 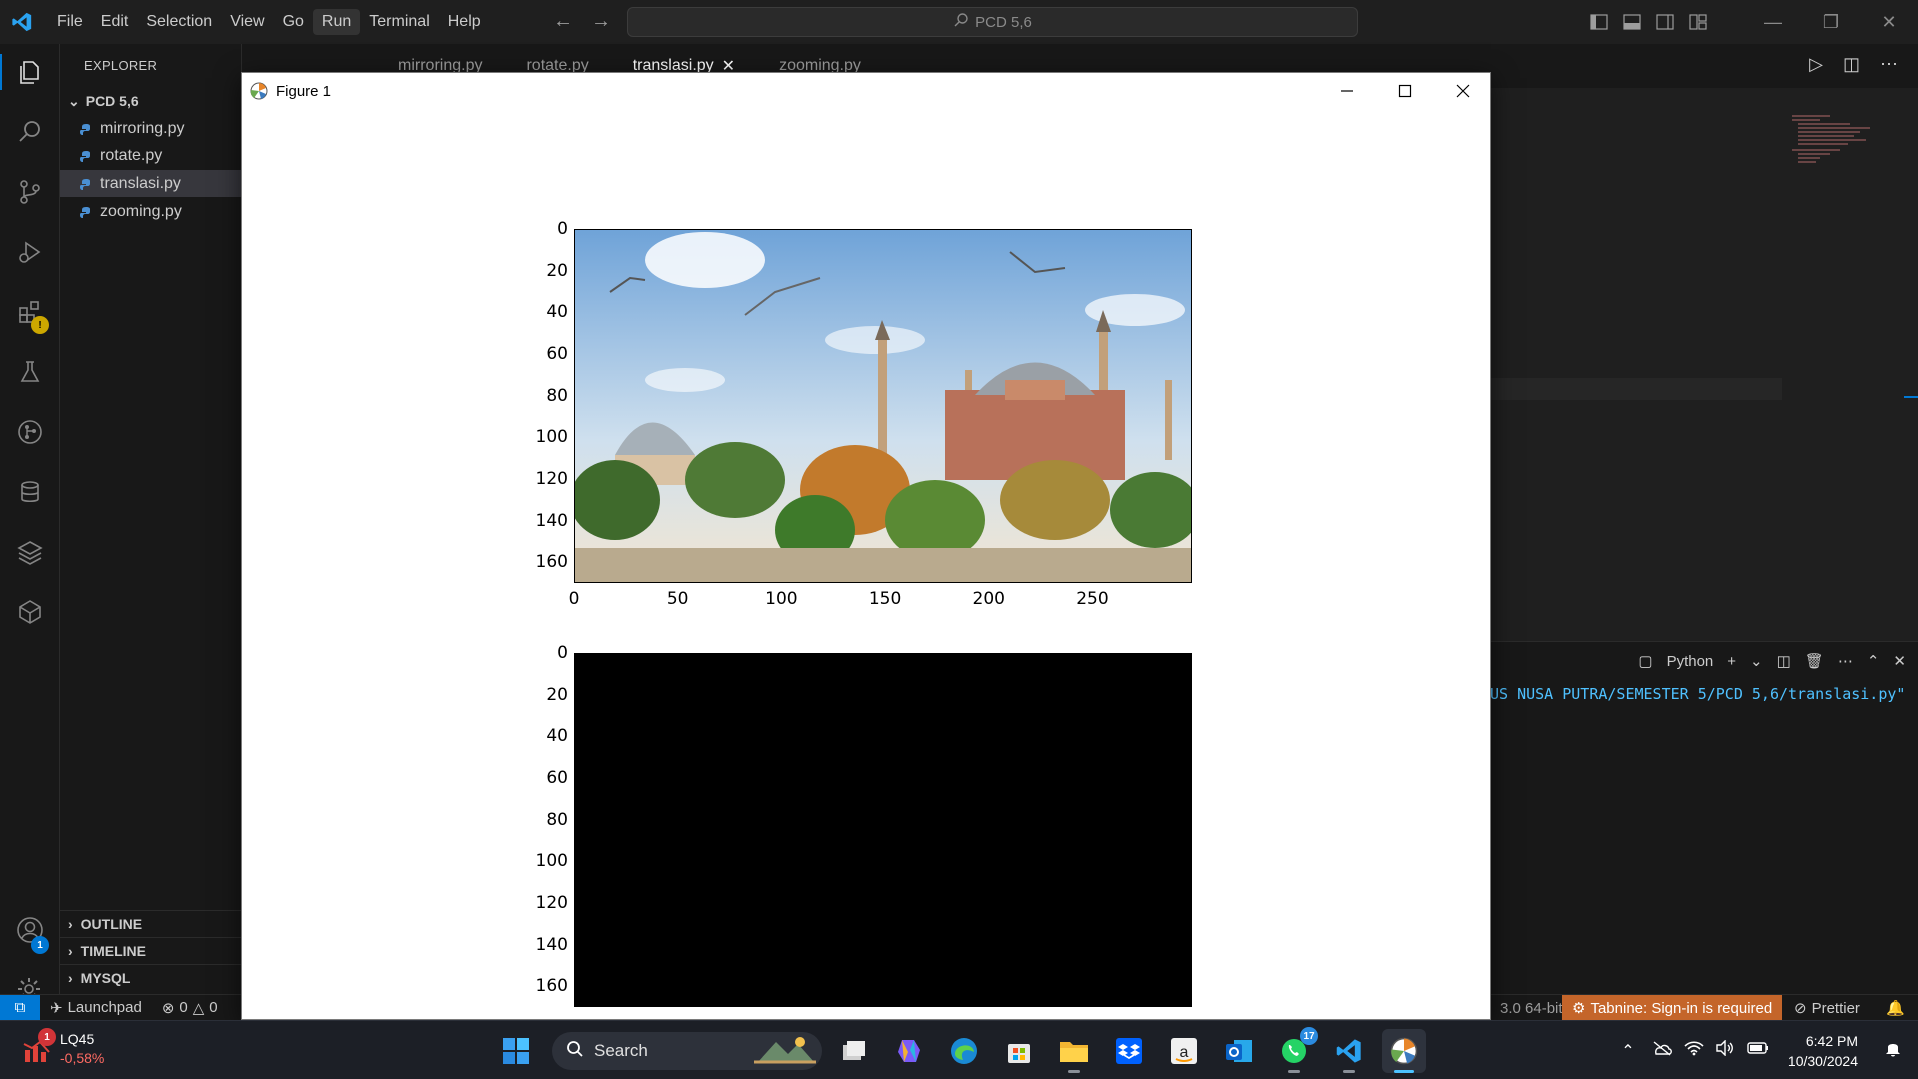 What do you see at coordinates (293, 22) in the screenshot?
I see `menu-go: Go` at bounding box center [293, 22].